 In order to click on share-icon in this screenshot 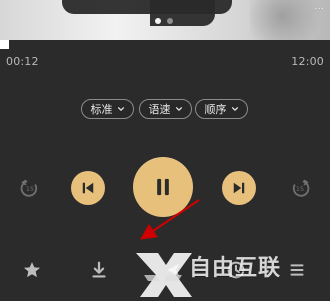, I will do `click(173, 270)`.